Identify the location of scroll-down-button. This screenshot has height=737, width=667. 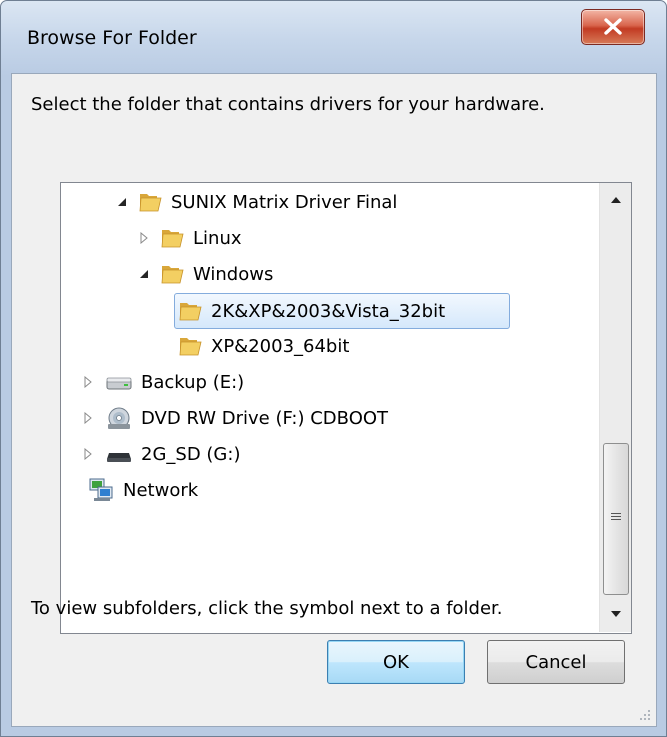
(615, 614).